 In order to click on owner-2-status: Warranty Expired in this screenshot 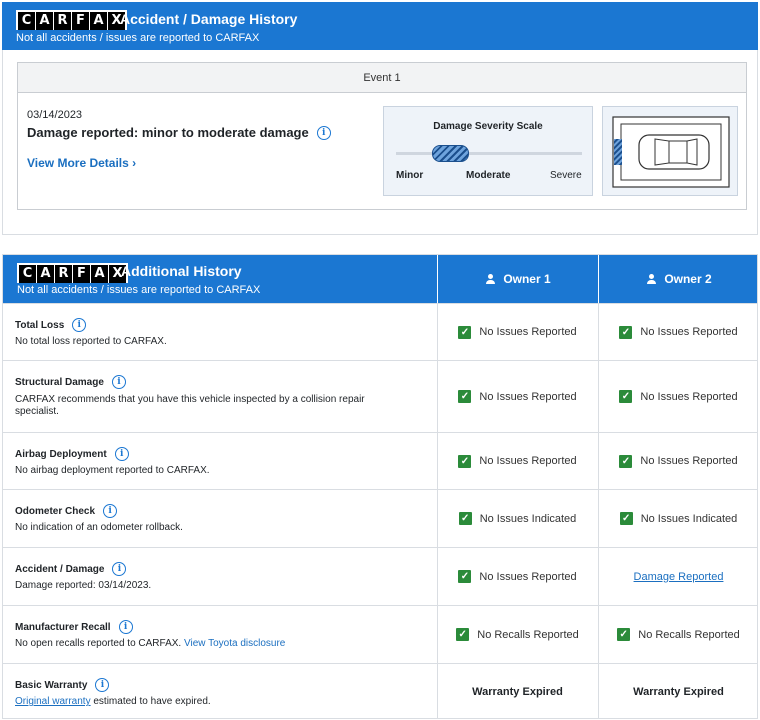, I will do `click(678, 691)`.